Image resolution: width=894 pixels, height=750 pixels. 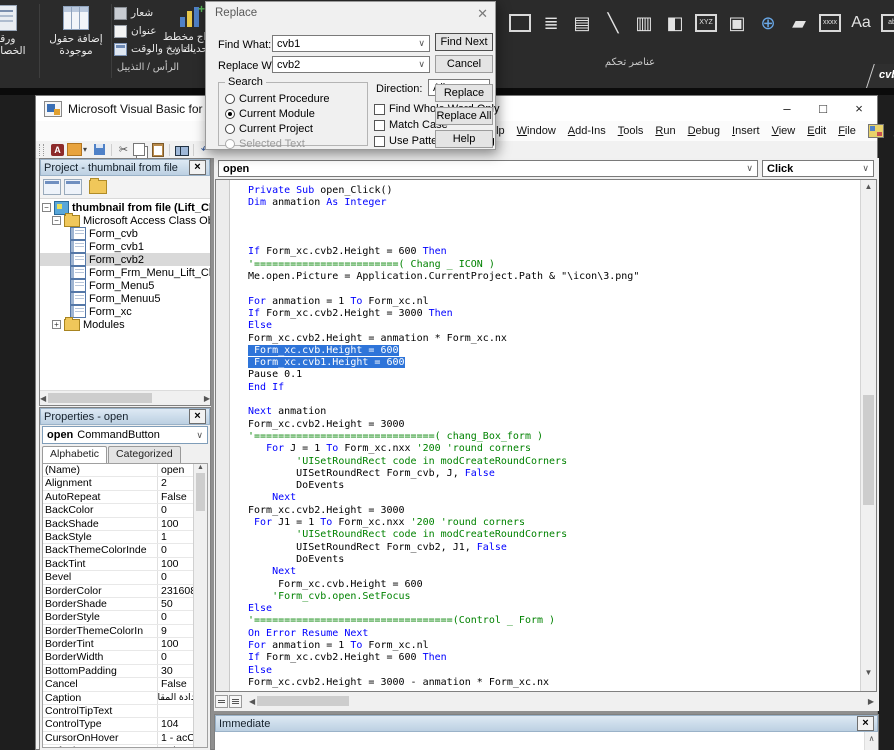 I want to click on radio-current-procedure: Current Procedure, so click(x=277, y=99).